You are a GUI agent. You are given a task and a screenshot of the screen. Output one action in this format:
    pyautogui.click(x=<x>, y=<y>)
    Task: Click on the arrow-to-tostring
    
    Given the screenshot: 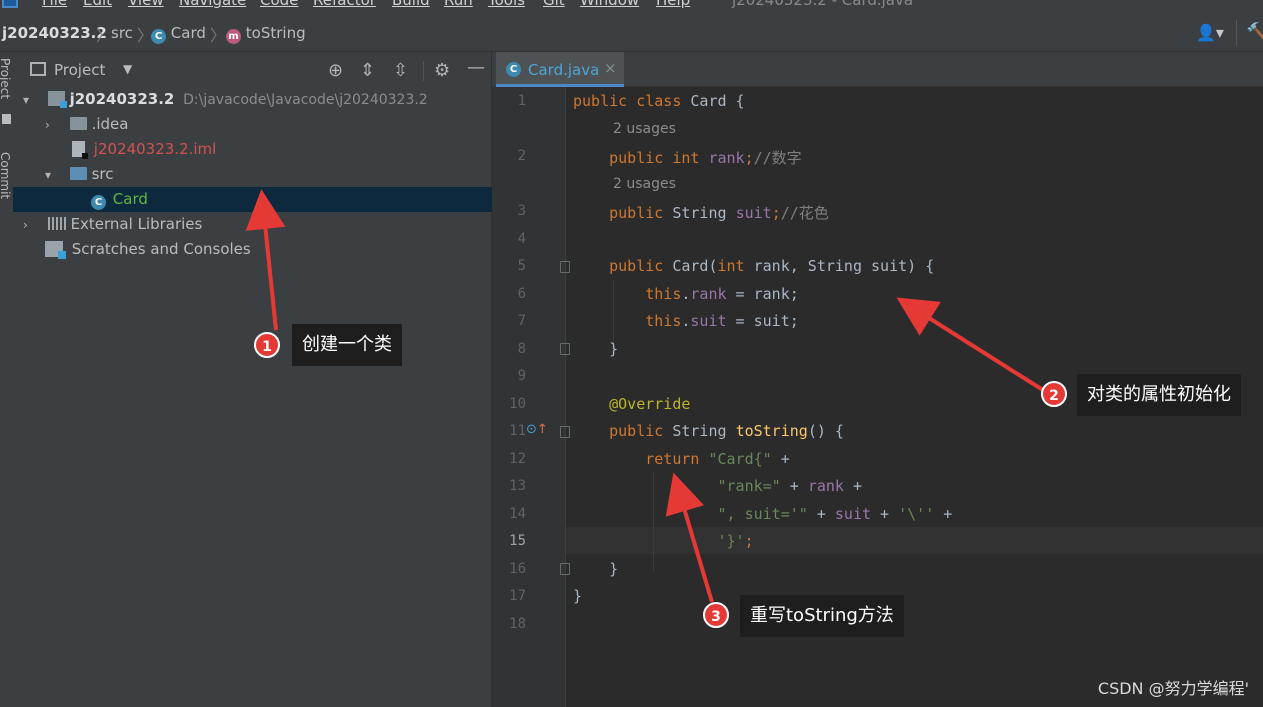 What is the action you would take?
    pyautogui.click(x=689, y=537)
    